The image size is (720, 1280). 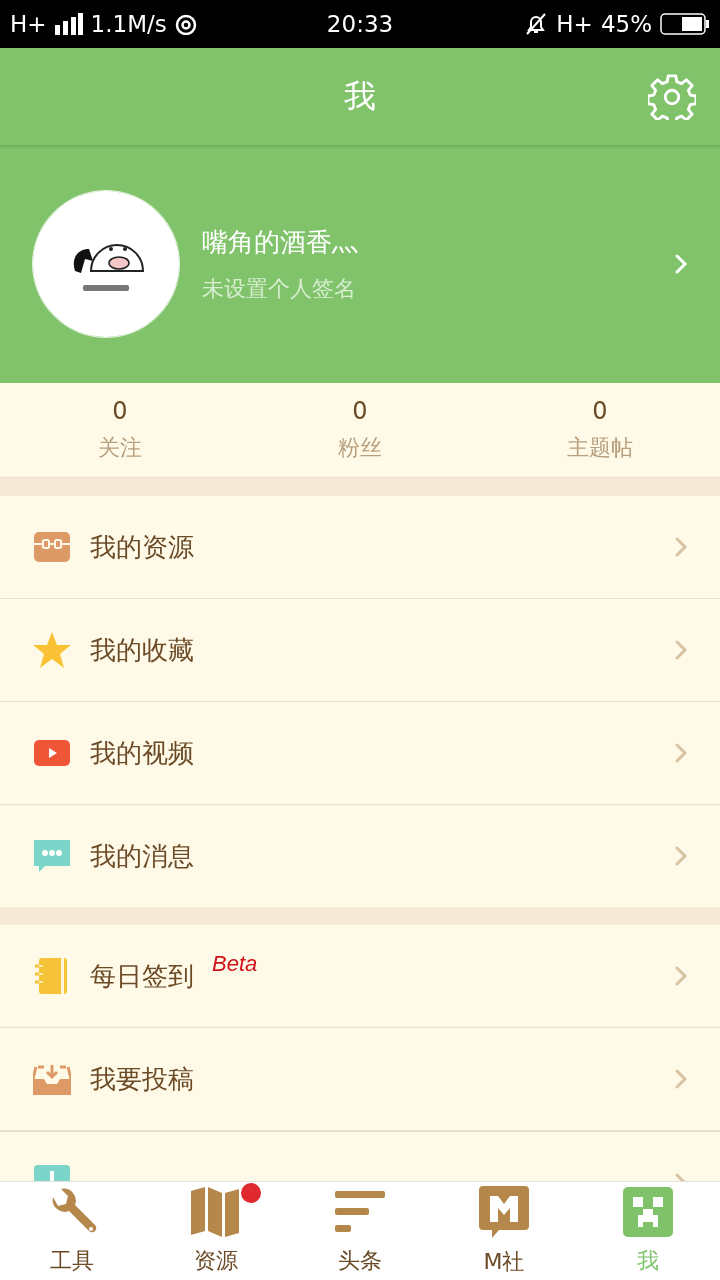 What do you see at coordinates (279, 288) in the screenshot?
I see `signature: 未设置个人签名` at bounding box center [279, 288].